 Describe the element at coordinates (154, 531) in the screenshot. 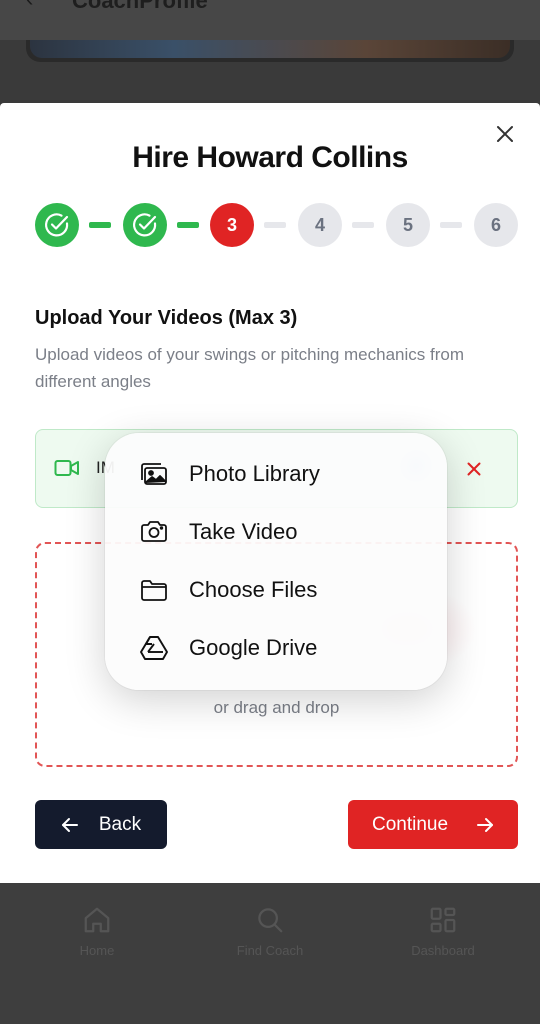

I see `camera-icon` at that location.